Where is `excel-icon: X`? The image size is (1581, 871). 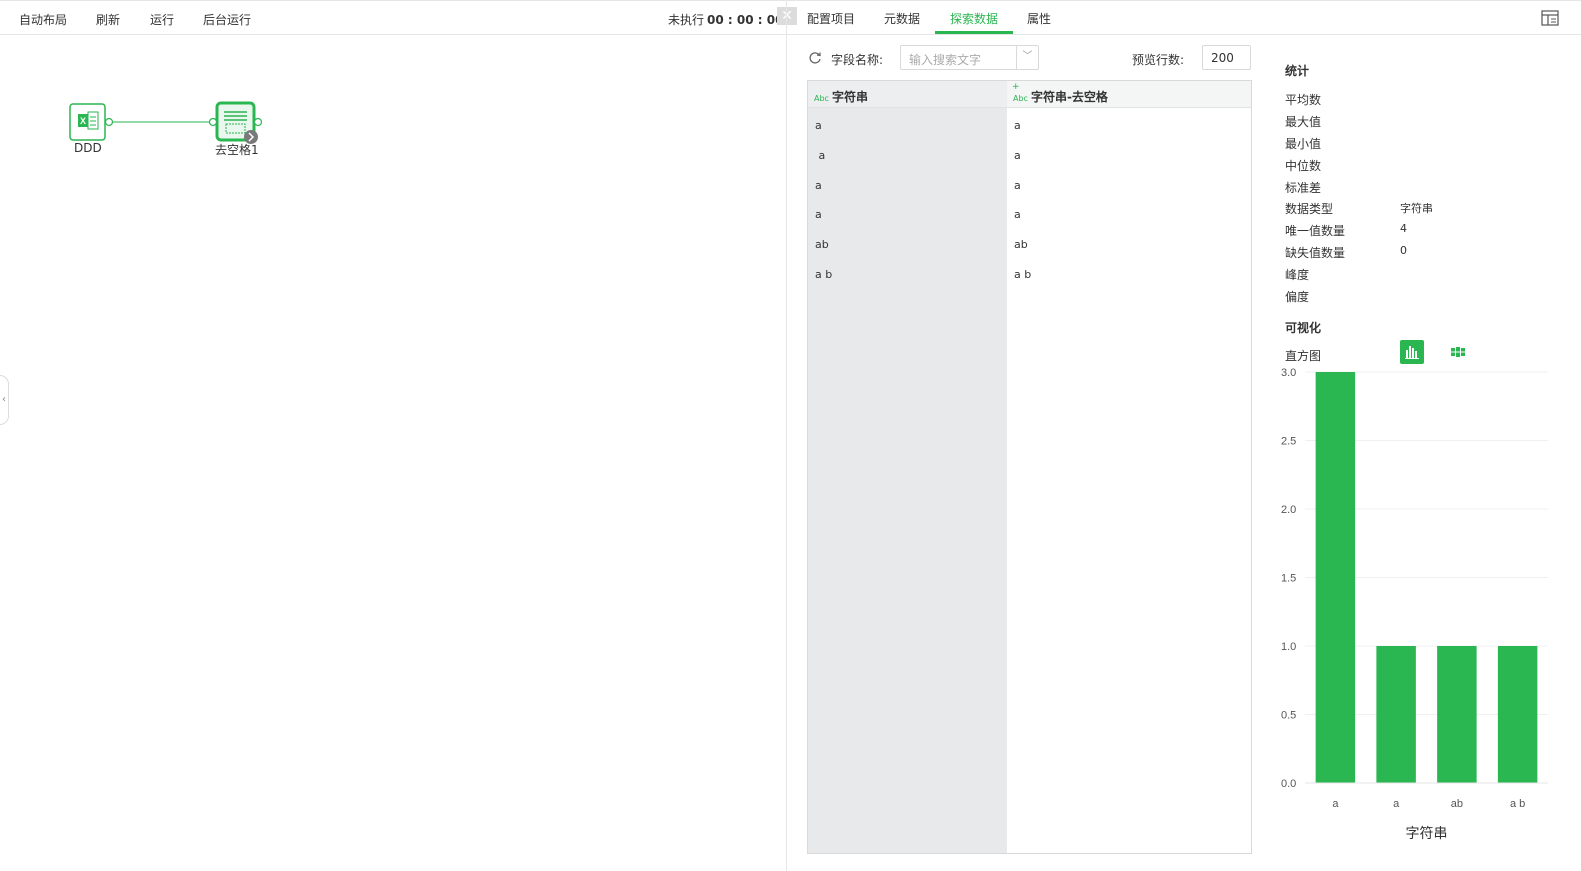 excel-icon: X is located at coordinates (87, 122).